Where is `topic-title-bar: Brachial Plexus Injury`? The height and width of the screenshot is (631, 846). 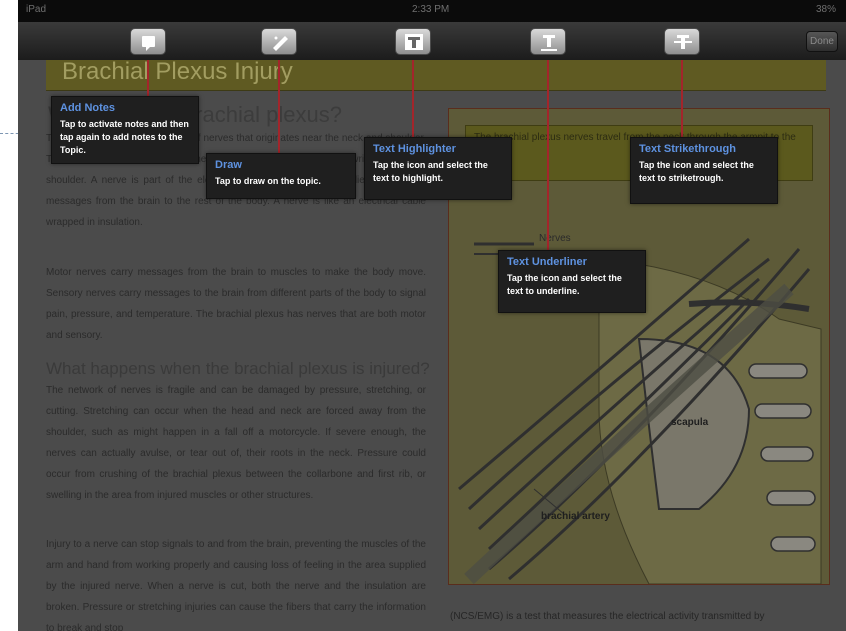 topic-title-bar: Brachial Plexus Injury is located at coordinates (436, 74).